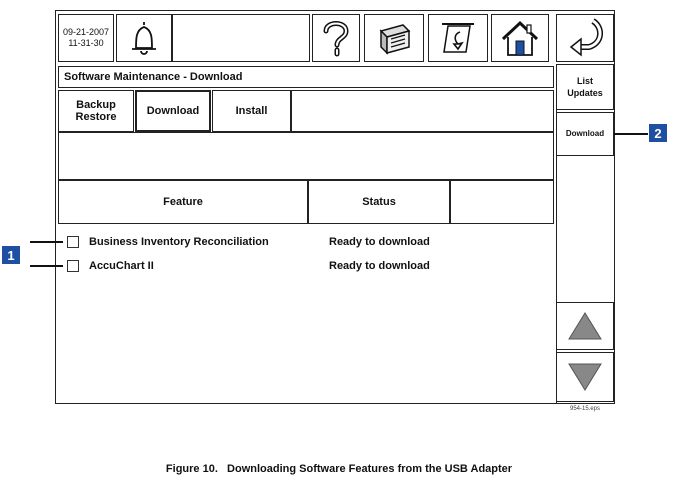 The width and height of the screenshot is (678, 484). What do you see at coordinates (306, 156) in the screenshot?
I see `message-box` at bounding box center [306, 156].